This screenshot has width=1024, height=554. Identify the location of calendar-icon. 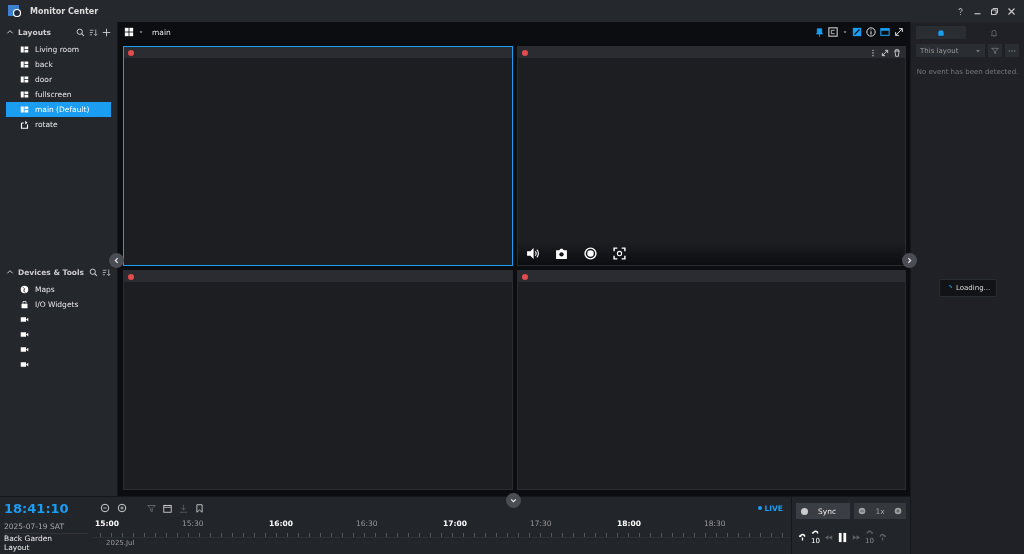
(167, 508).